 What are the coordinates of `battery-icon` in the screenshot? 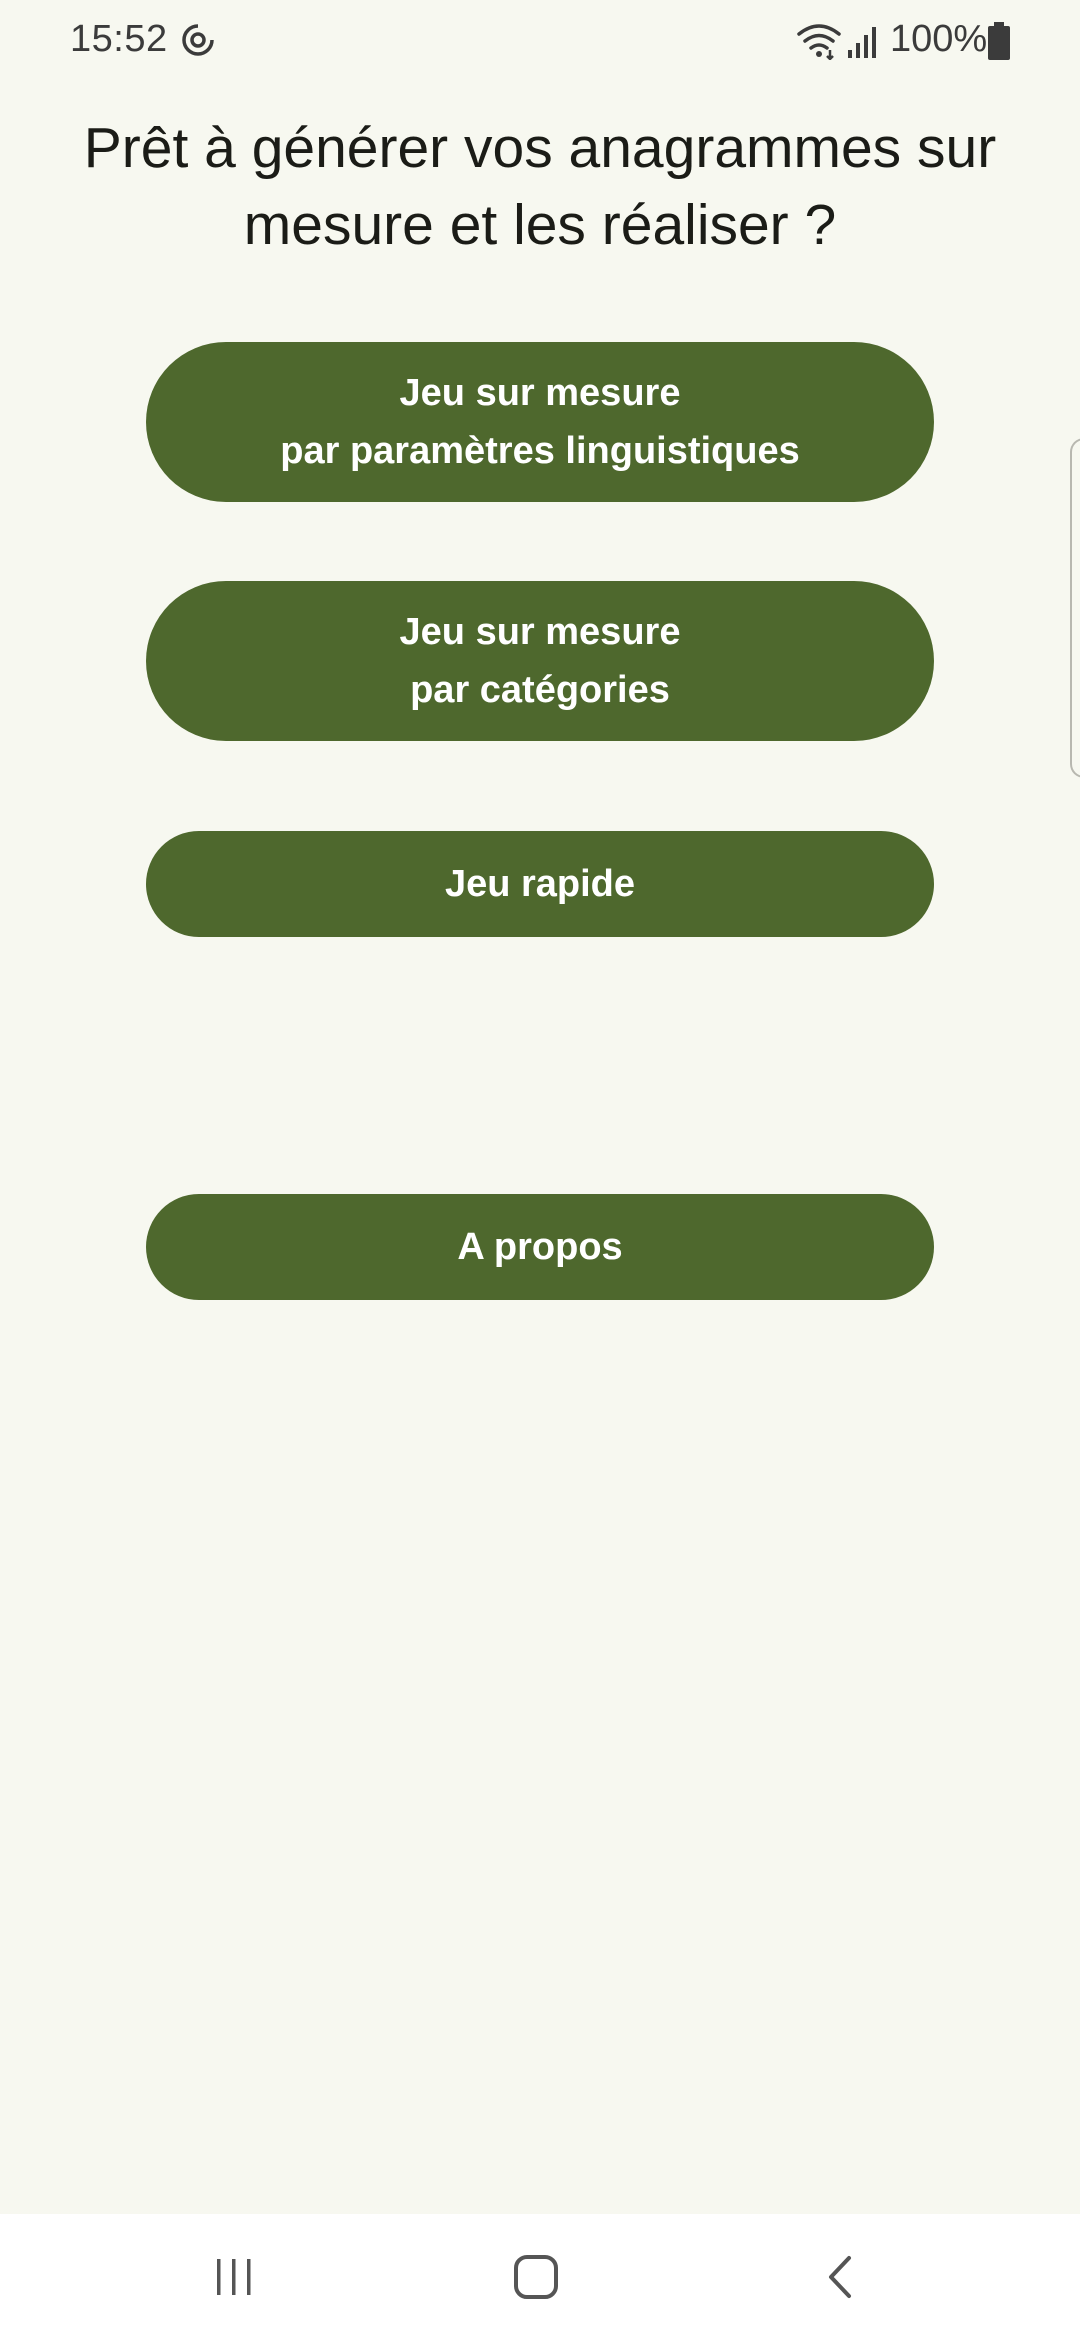 It's located at (999, 41).